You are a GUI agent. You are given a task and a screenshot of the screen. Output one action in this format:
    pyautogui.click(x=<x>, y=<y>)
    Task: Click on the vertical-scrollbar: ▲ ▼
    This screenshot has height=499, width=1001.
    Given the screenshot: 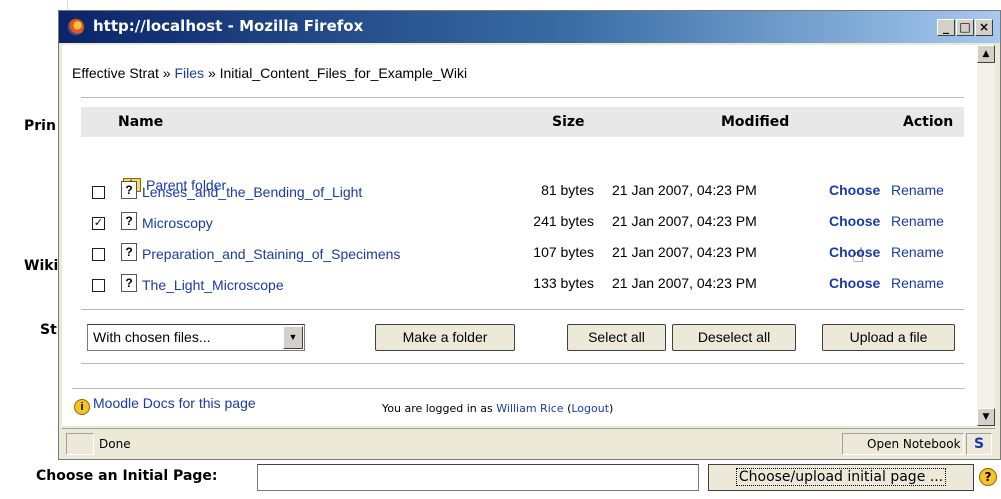 What is the action you would take?
    pyautogui.click(x=986, y=235)
    